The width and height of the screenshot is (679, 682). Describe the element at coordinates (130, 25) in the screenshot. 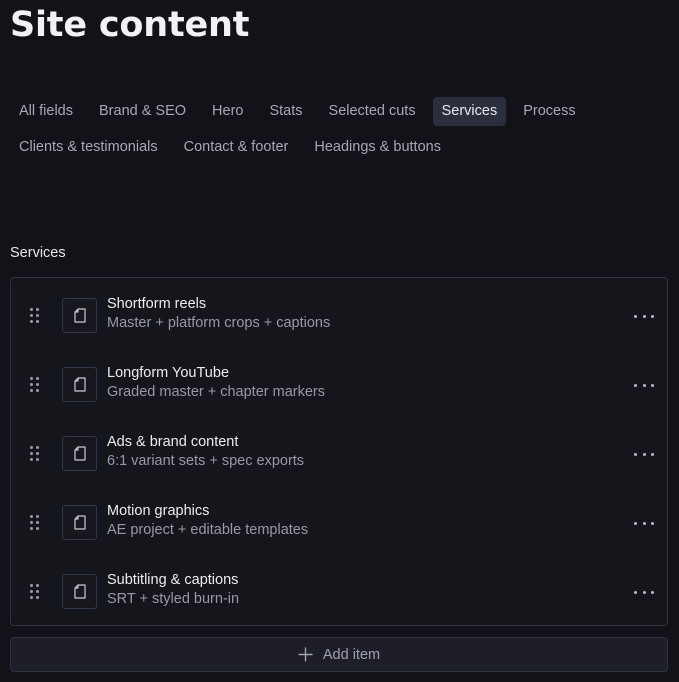

I see `page-title: Site content` at that location.